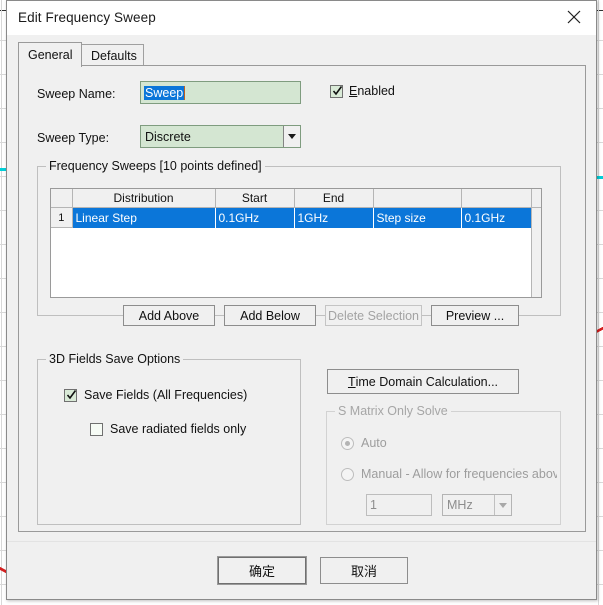 Image resolution: width=603 pixels, height=605 pixels. I want to click on save-fields-label: Save Fields (All Frequencies), so click(166, 395).